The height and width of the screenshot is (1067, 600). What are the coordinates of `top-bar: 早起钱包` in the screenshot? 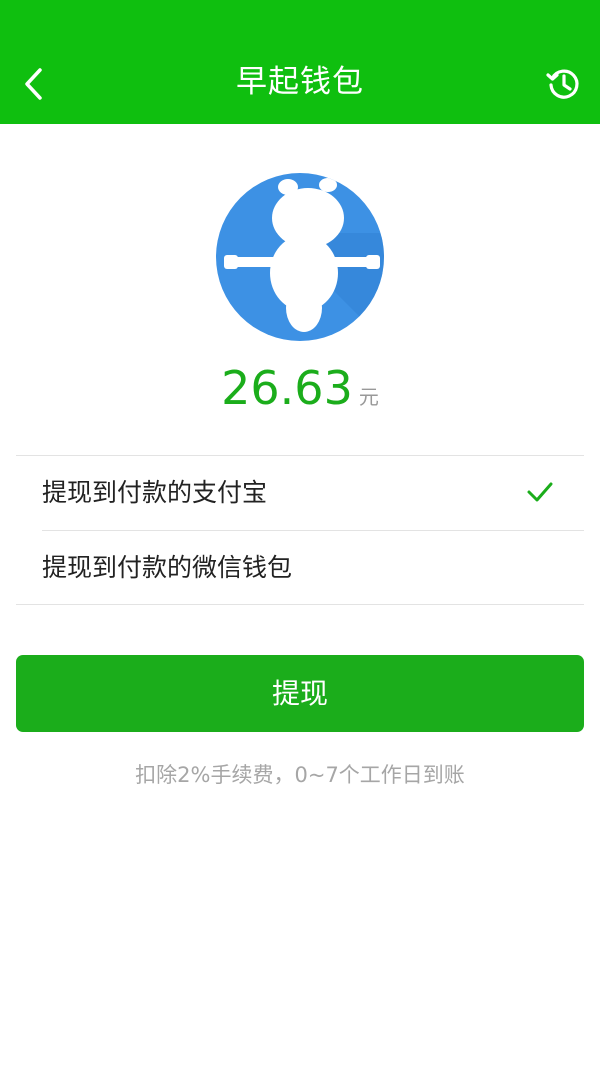 It's located at (300, 62).